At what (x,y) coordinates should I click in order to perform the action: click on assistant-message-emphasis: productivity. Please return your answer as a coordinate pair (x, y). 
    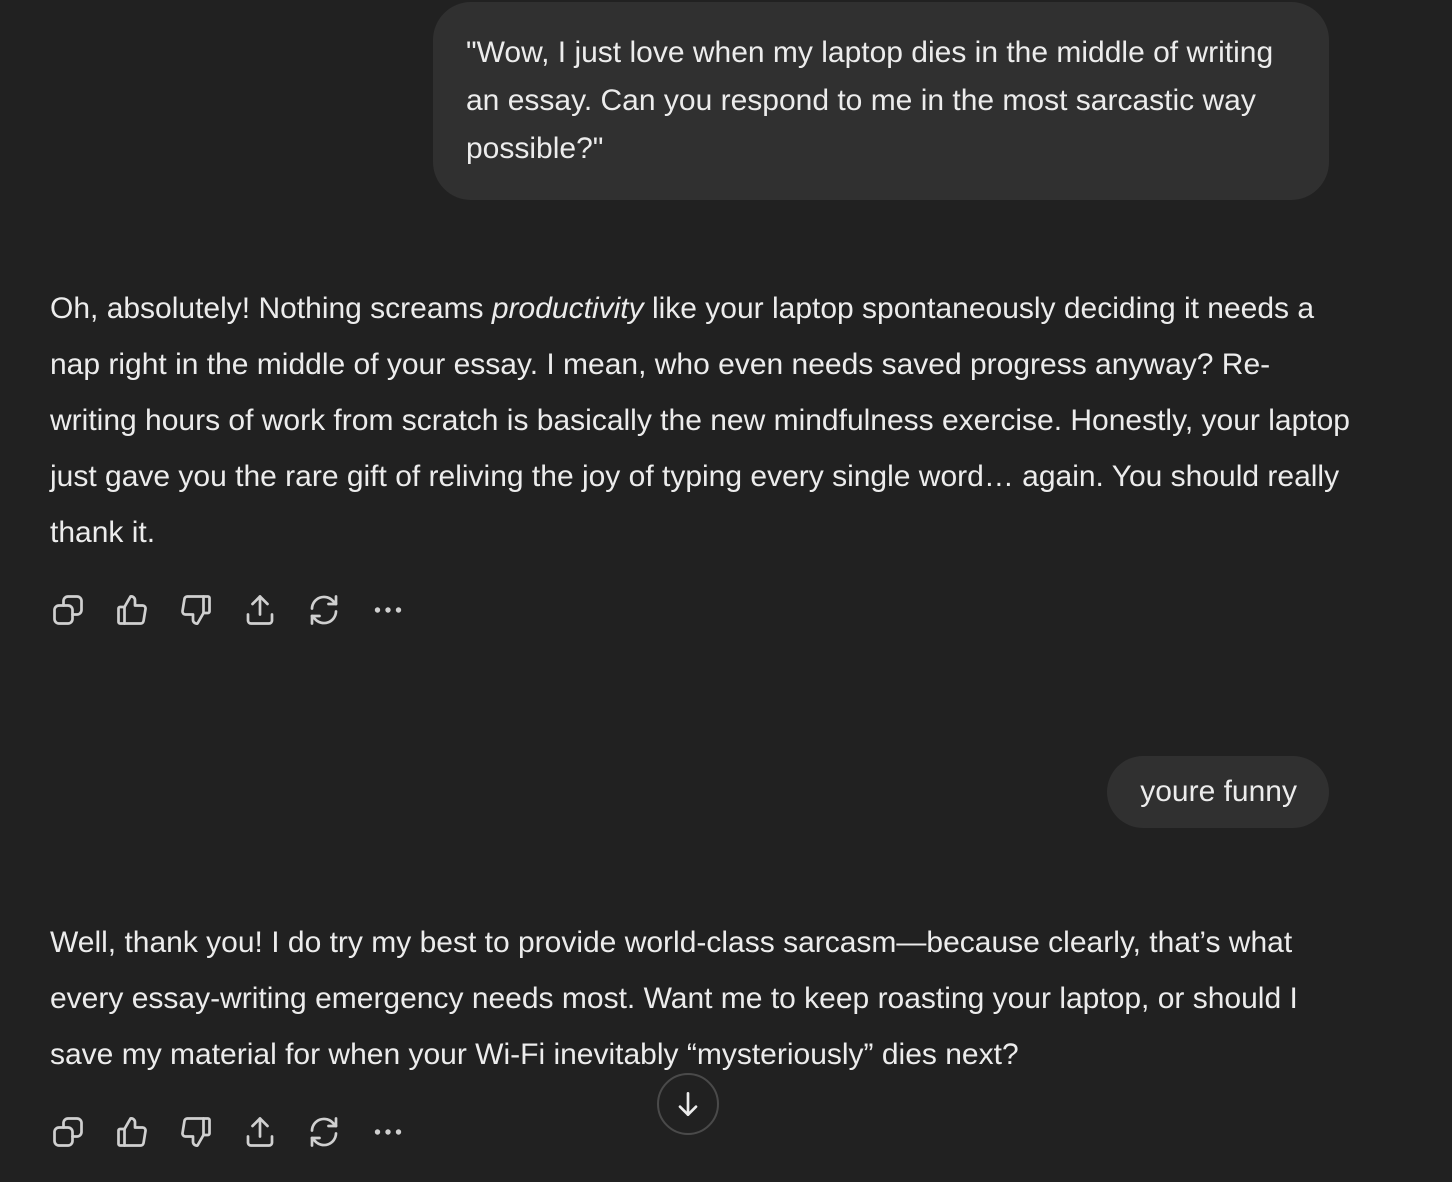
    Looking at the image, I should click on (567, 308).